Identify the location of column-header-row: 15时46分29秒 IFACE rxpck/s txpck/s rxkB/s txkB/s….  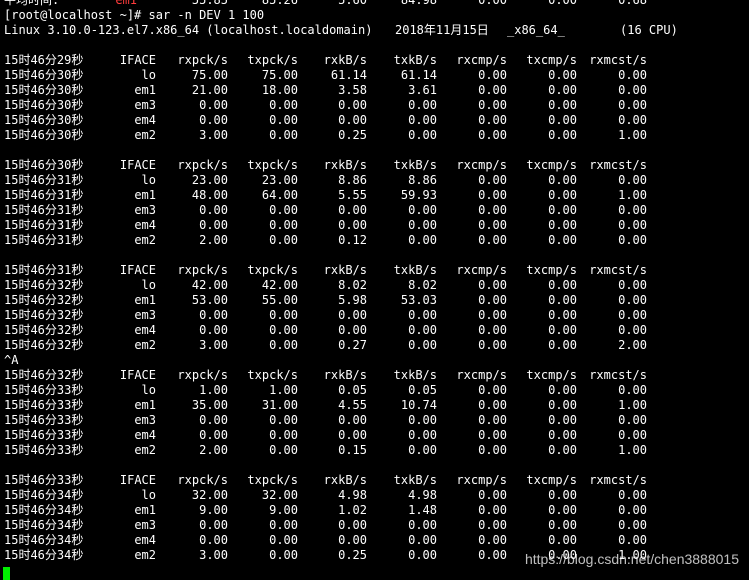
(374, 60).